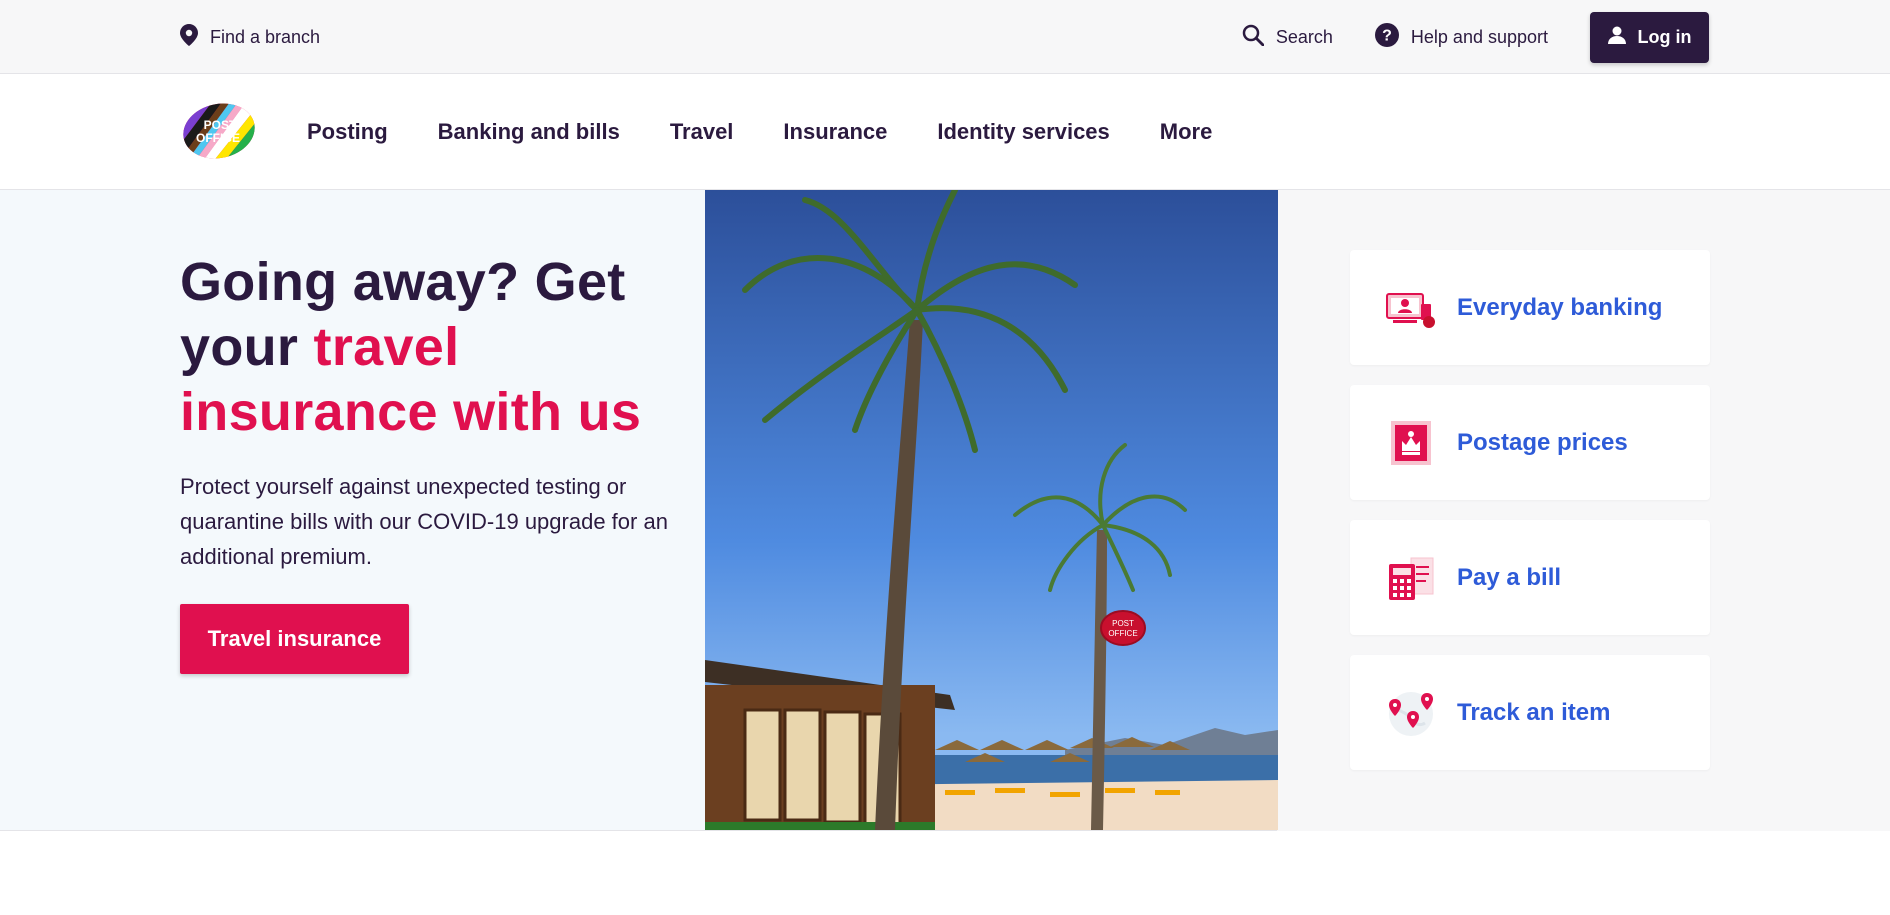  What do you see at coordinates (189, 37) in the screenshot?
I see `location-pin-icon` at bounding box center [189, 37].